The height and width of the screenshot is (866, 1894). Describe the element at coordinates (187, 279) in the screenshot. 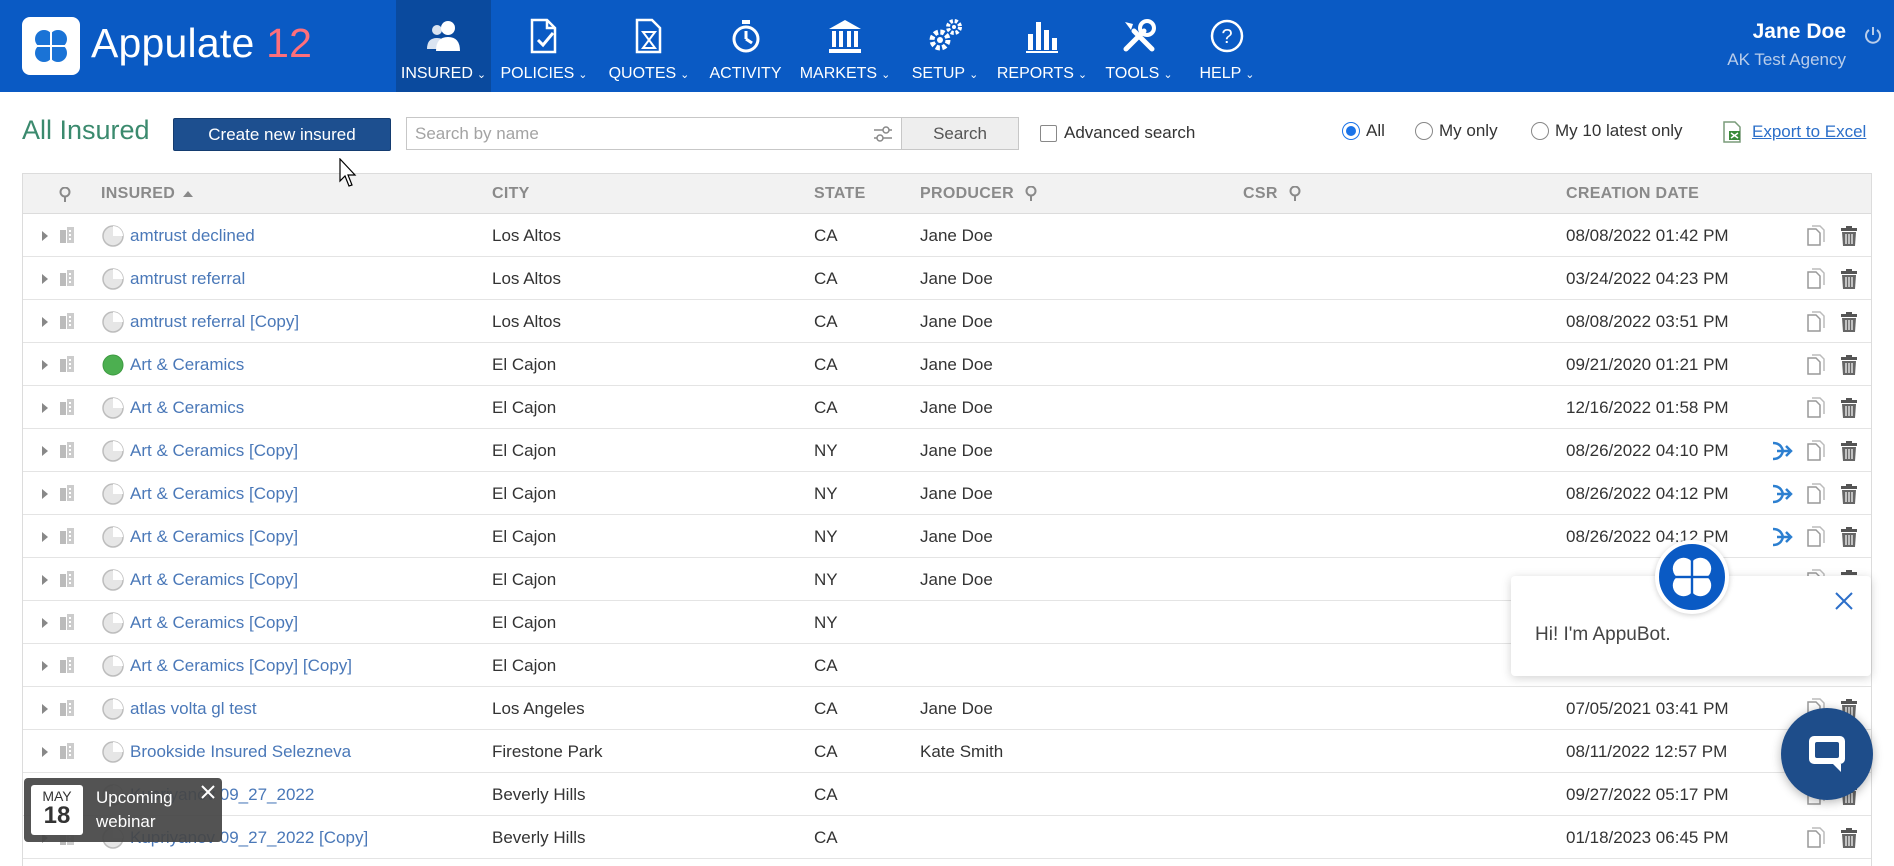

I see `insured-name-link: amtrust referral` at that location.